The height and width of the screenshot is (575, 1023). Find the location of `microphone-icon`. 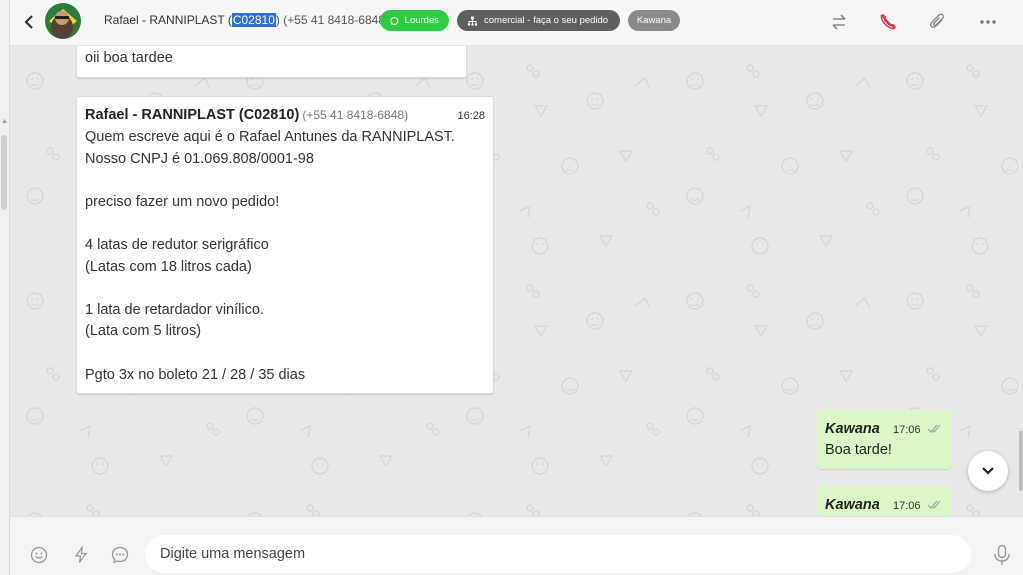

microphone-icon is located at coordinates (1002, 555).